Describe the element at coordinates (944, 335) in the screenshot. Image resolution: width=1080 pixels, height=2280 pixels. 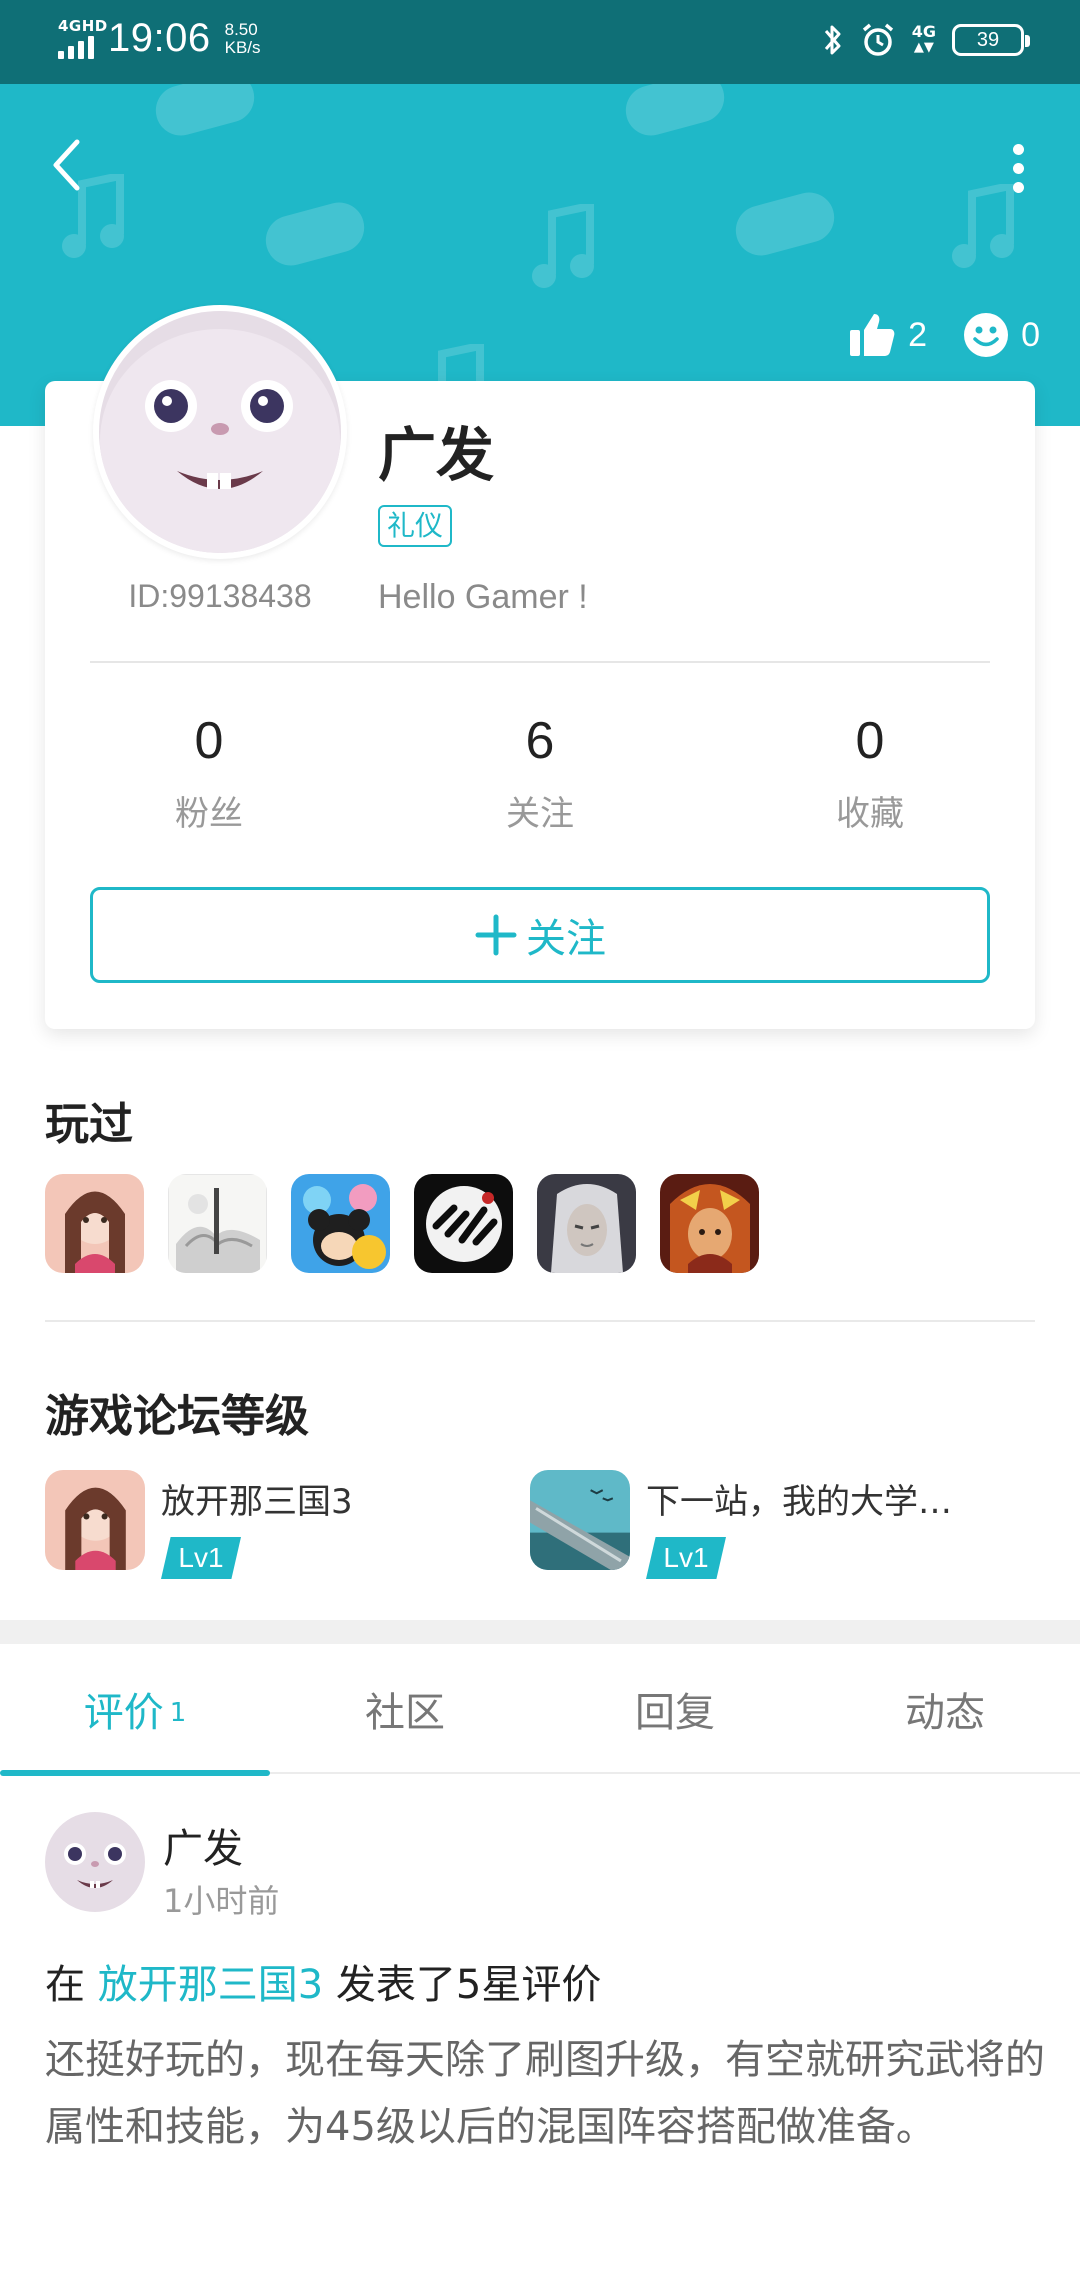
I see `reaction-stats: 2 0` at that location.